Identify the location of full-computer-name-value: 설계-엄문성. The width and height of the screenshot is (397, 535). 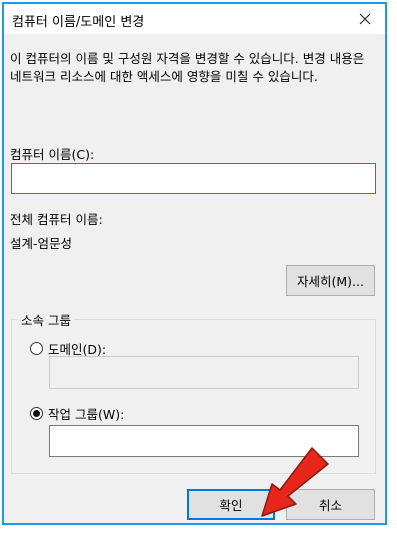
(41, 243).